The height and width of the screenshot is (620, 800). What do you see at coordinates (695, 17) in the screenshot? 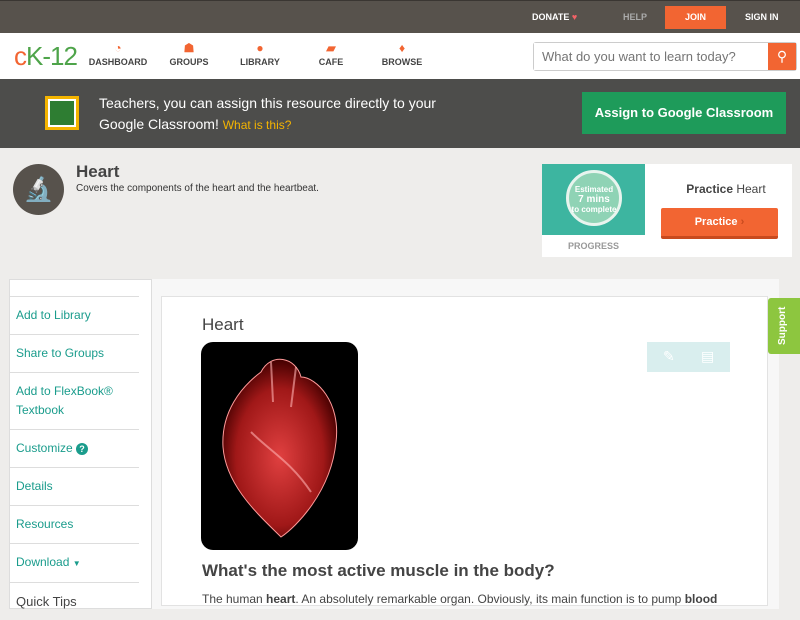
I see `join-button: JOIN` at bounding box center [695, 17].